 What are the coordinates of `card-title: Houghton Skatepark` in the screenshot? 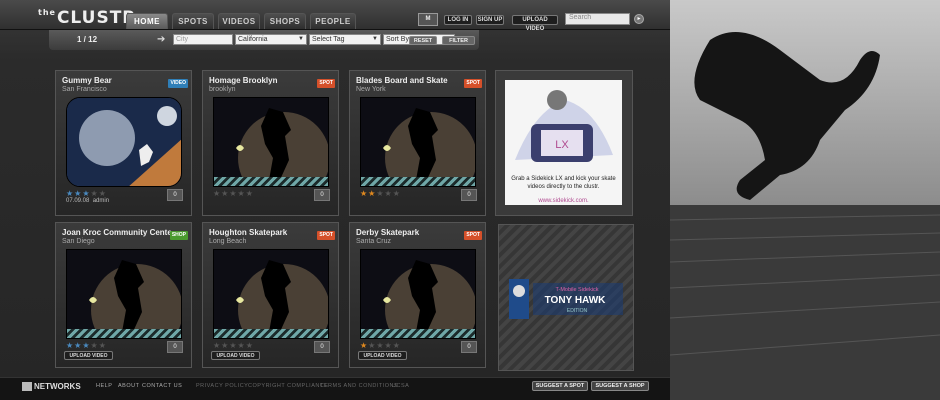 It's located at (264, 232).